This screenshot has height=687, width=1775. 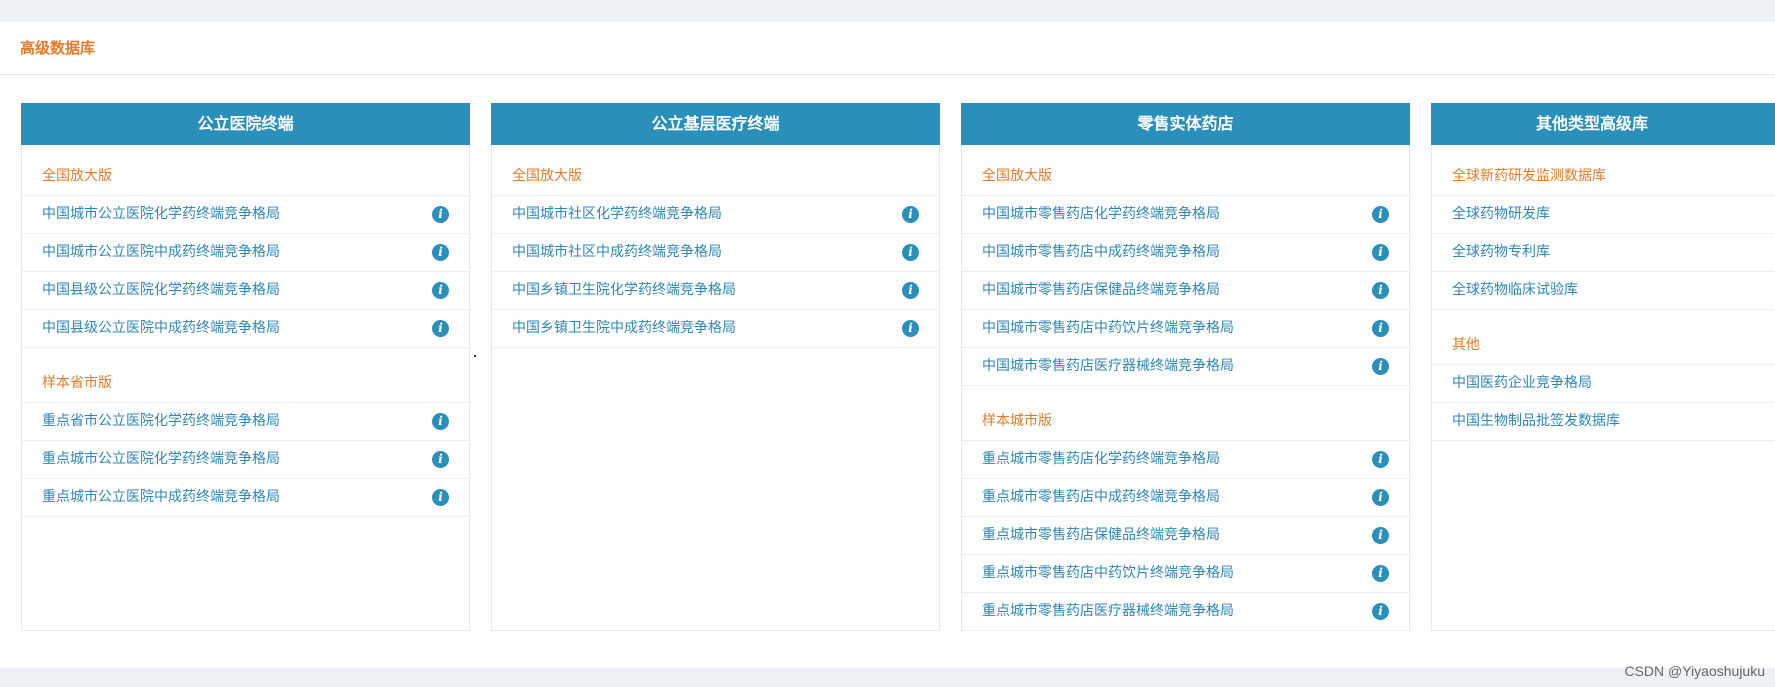 I want to click on database-link-label: 中国城市零售药店化学药终端竞争格局, so click(x=1101, y=214).